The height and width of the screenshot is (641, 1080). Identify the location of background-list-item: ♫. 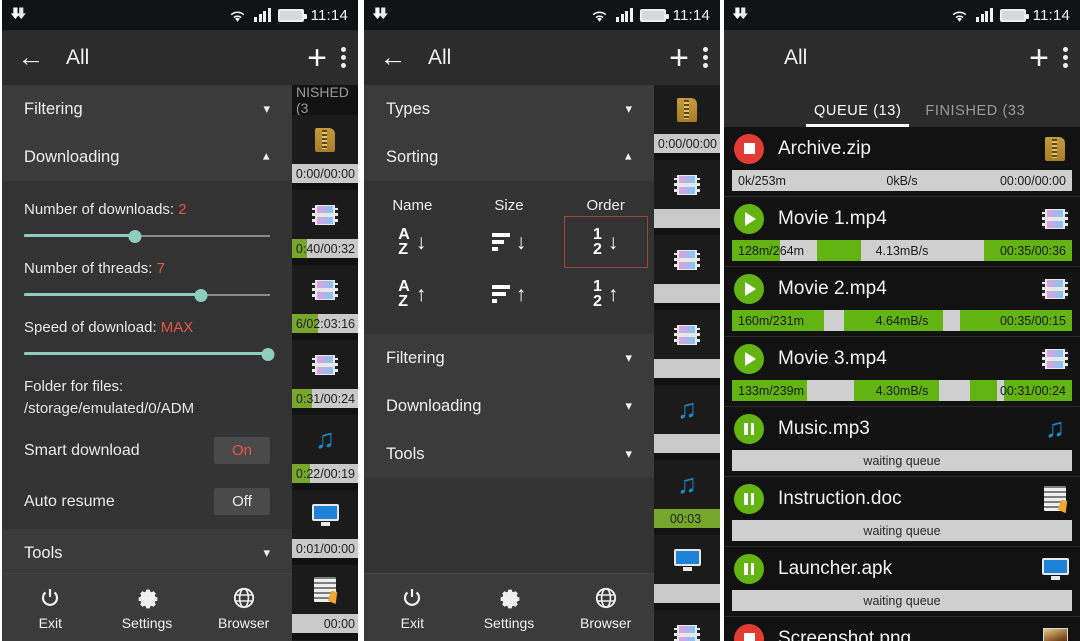
(687, 422).